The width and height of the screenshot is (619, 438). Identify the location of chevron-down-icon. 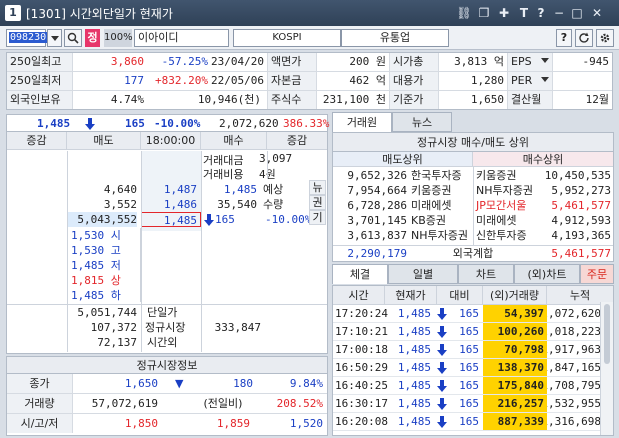
(545, 60).